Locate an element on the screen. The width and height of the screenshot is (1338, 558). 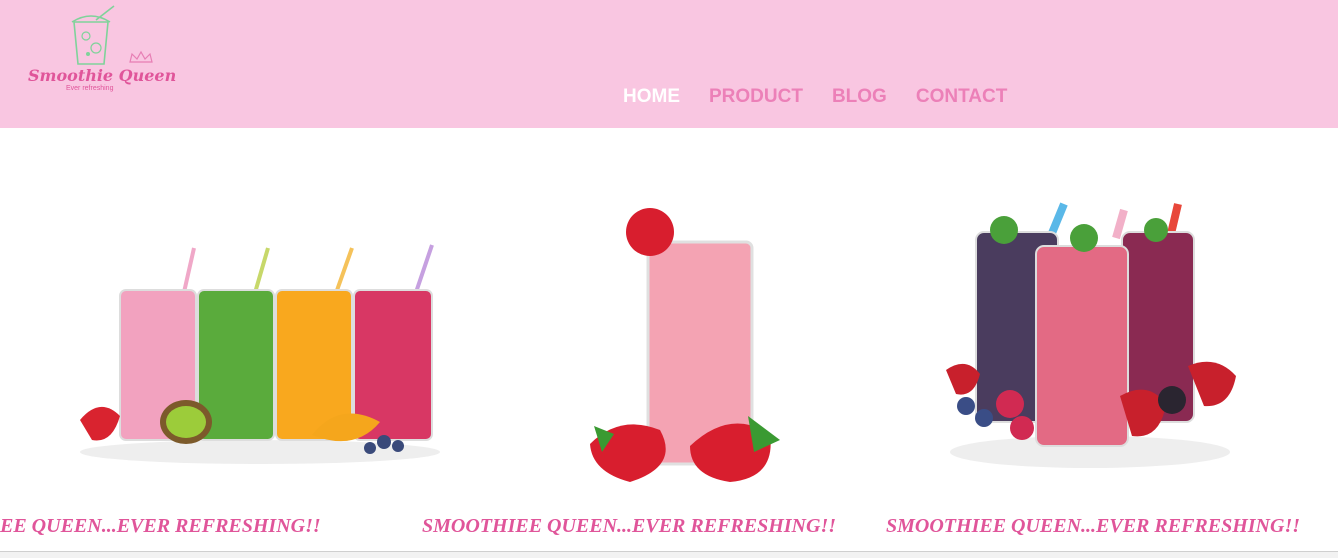
brand-name: Smoothie Queen is located at coordinates (102, 75).